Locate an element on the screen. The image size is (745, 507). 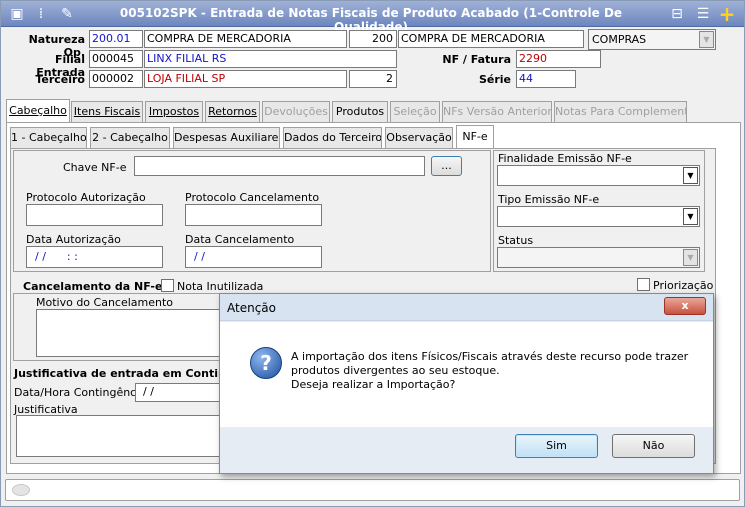
priorizacao-label: Priorização is located at coordinates (683, 285).